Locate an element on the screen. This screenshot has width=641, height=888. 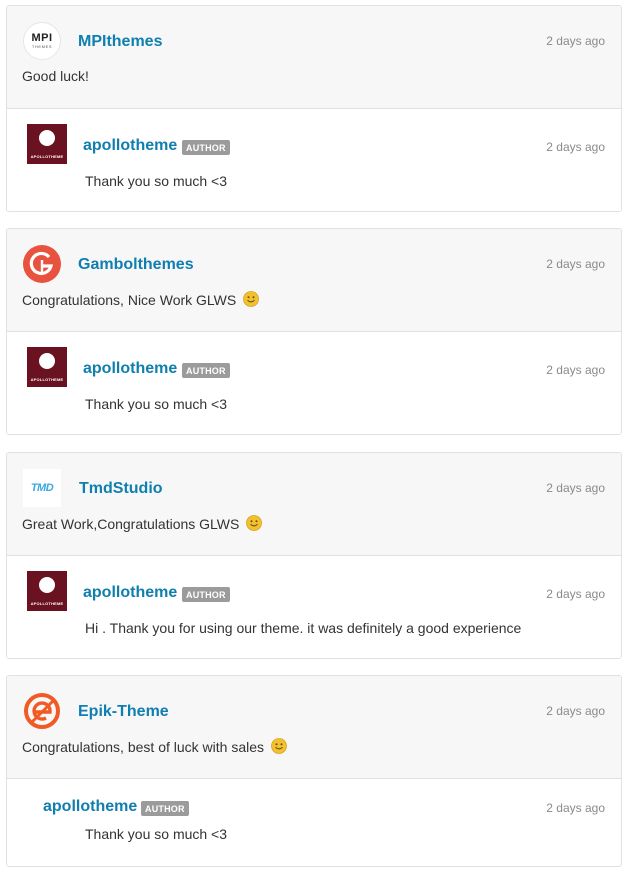
epik-logo-icon is located at coordinates (42, 711).